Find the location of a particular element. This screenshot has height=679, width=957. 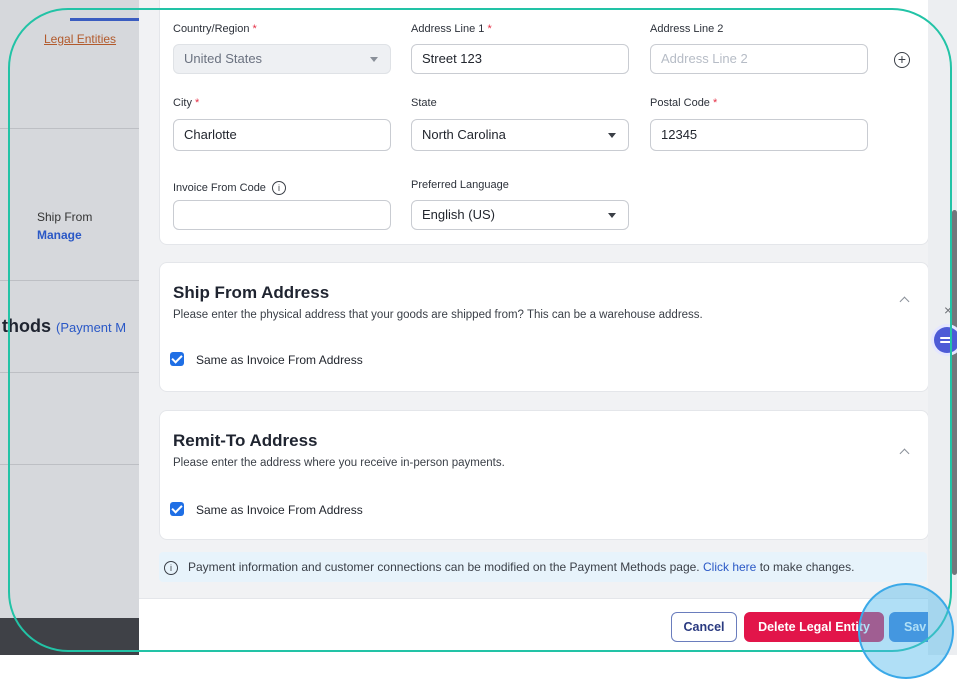

remit-to-title: Remit-To Address is located at coordinates (245, 440).